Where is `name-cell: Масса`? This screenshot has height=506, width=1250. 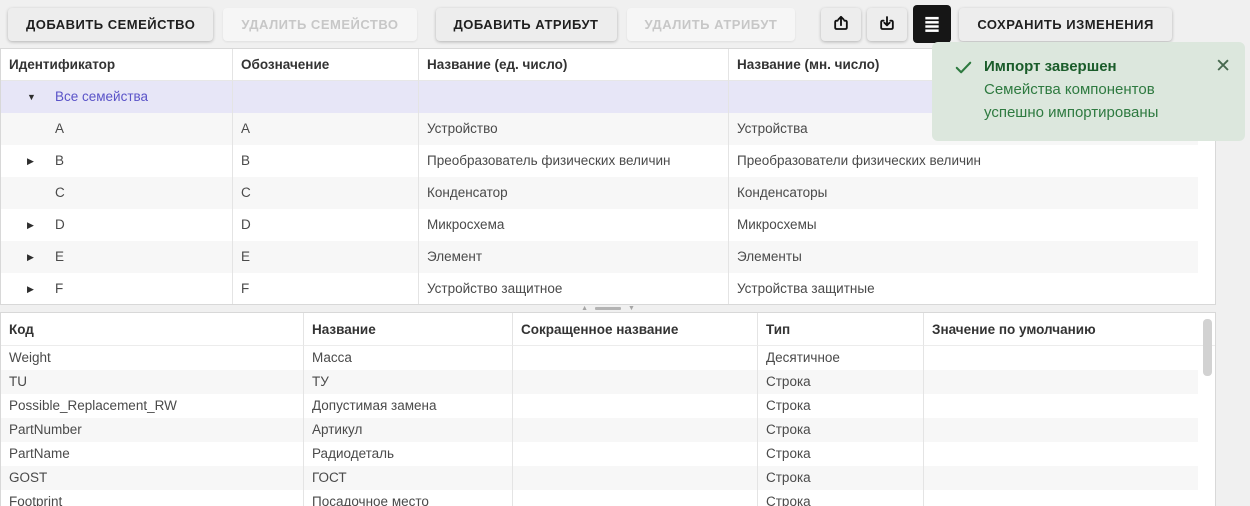 name-cell: Масса is located at coordinates (408, 358).